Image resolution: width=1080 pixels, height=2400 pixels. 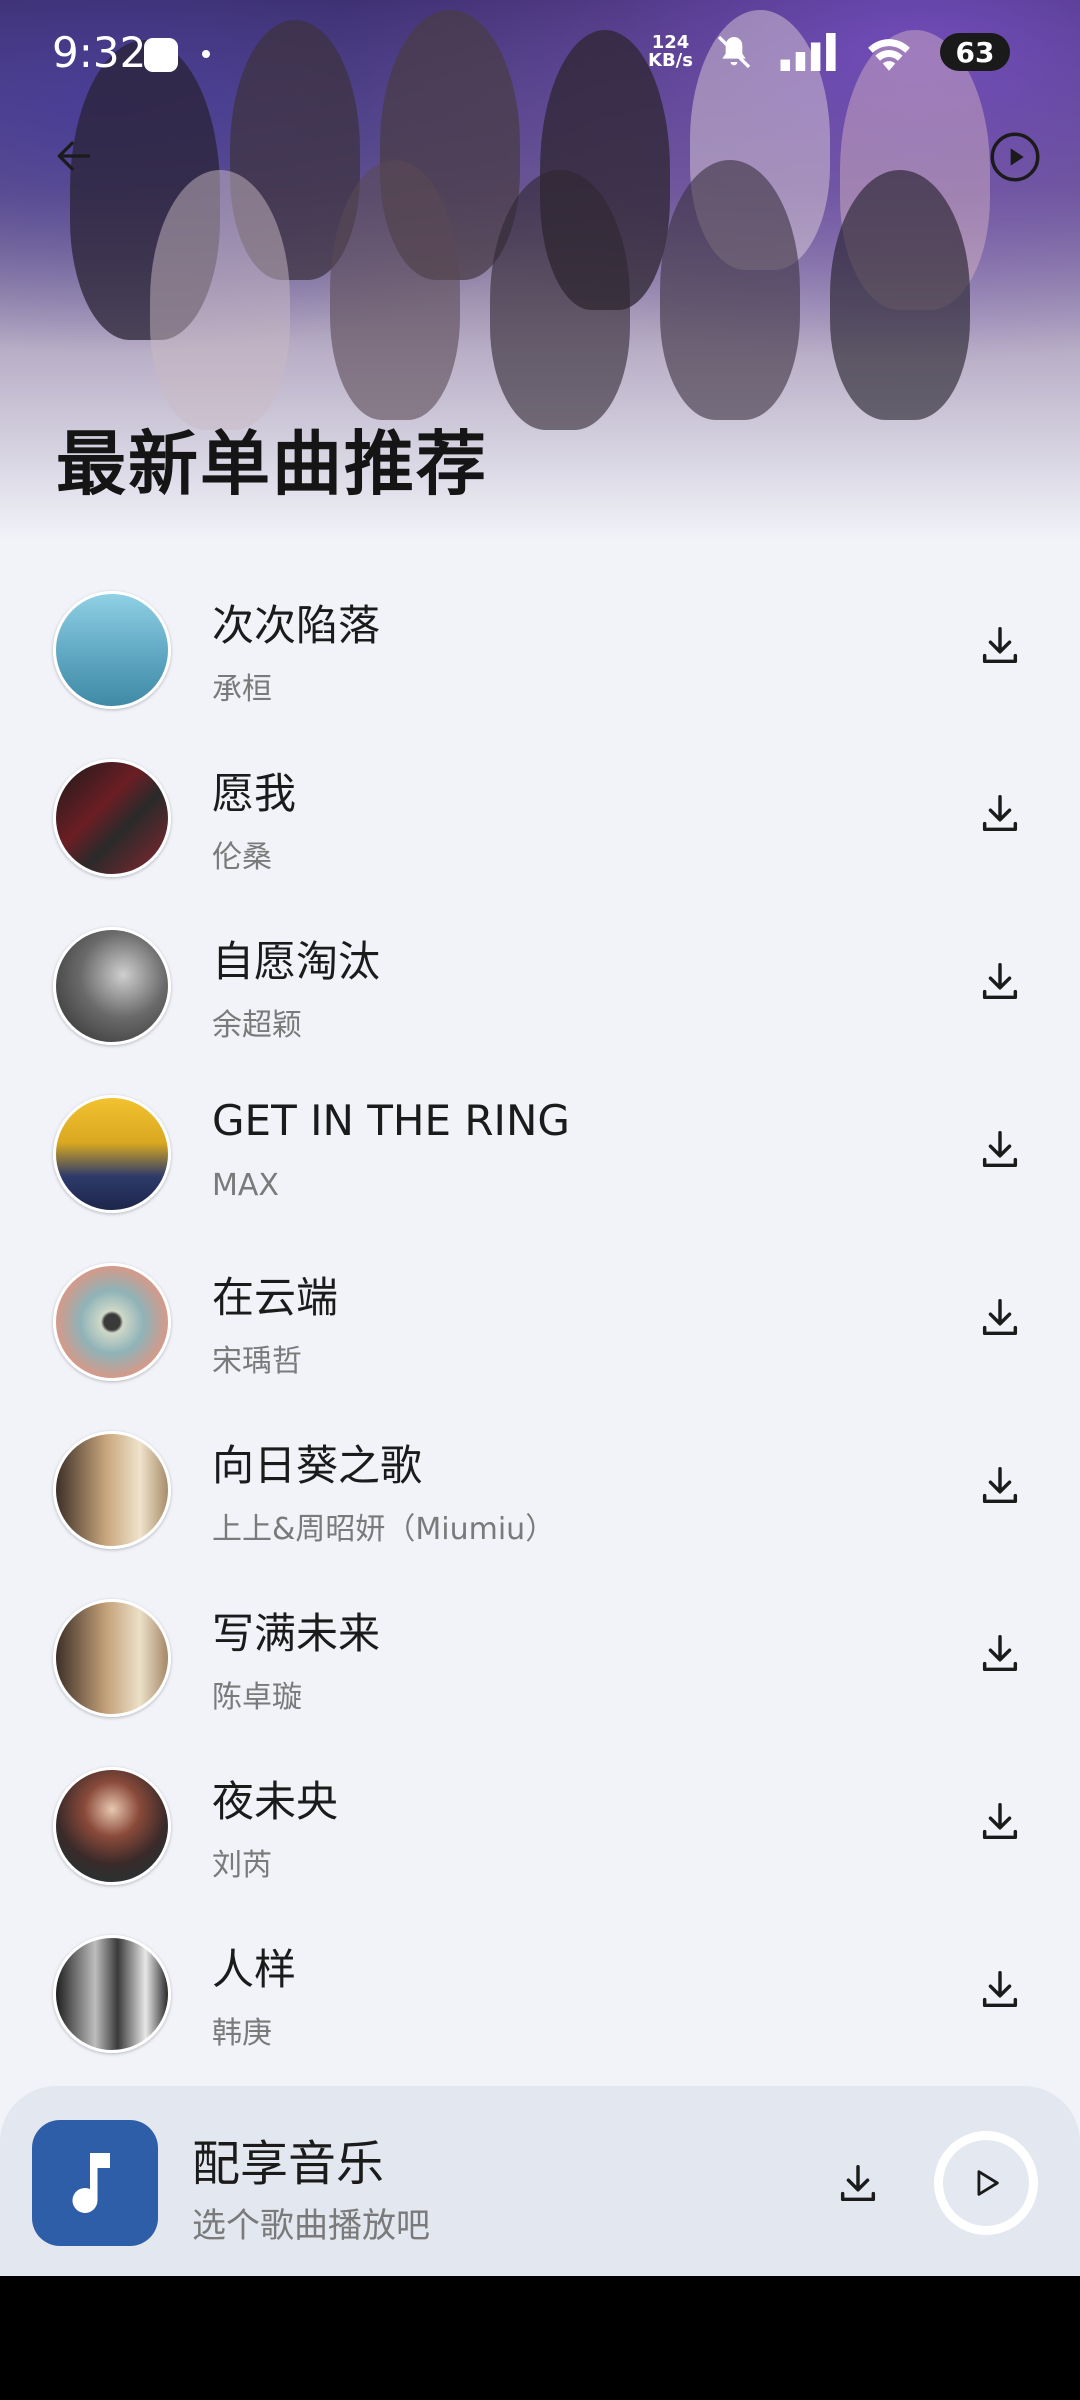 I want to click on battery-level: 63, so click(x=975, y=52).